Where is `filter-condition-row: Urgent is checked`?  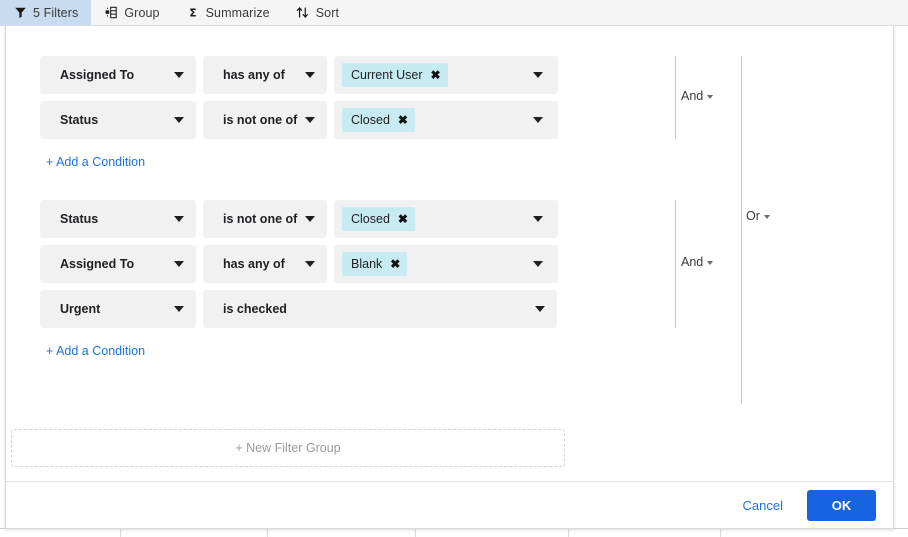
filter-condition-row: Urgent is checked is located at coordinates (298, 309).